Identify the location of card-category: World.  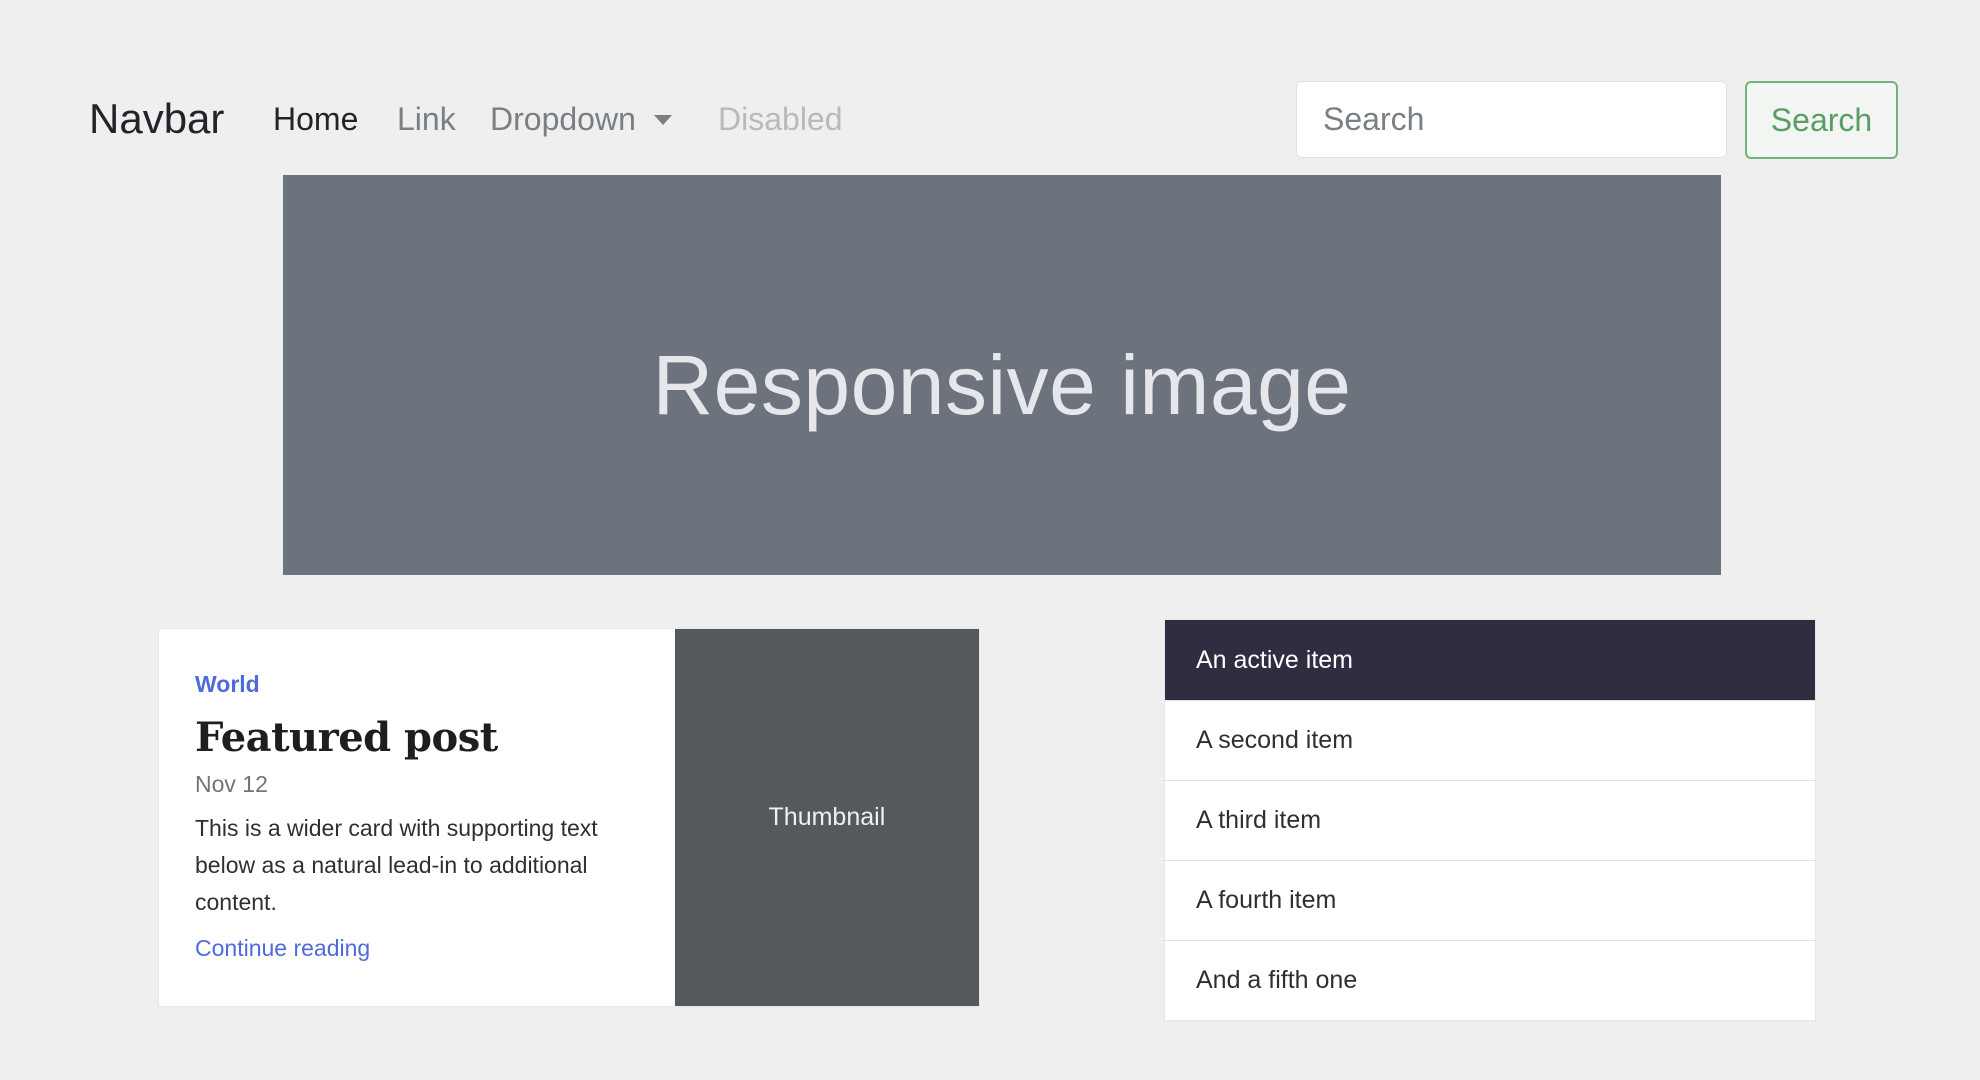
(227, 684).